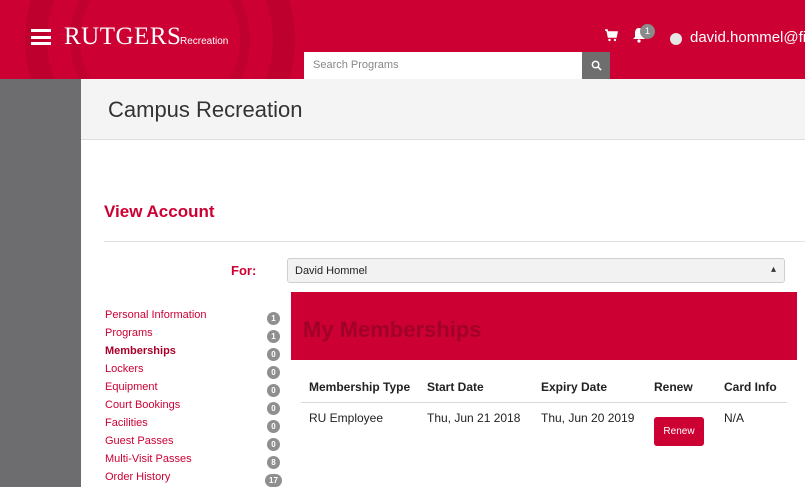 The image size is (805, 487). What do you see at coordinates (195, 408) in the screenshot?
I see `sidenav-item-court-bookings: Court Bookings 0` at bounding box center [195, 408].